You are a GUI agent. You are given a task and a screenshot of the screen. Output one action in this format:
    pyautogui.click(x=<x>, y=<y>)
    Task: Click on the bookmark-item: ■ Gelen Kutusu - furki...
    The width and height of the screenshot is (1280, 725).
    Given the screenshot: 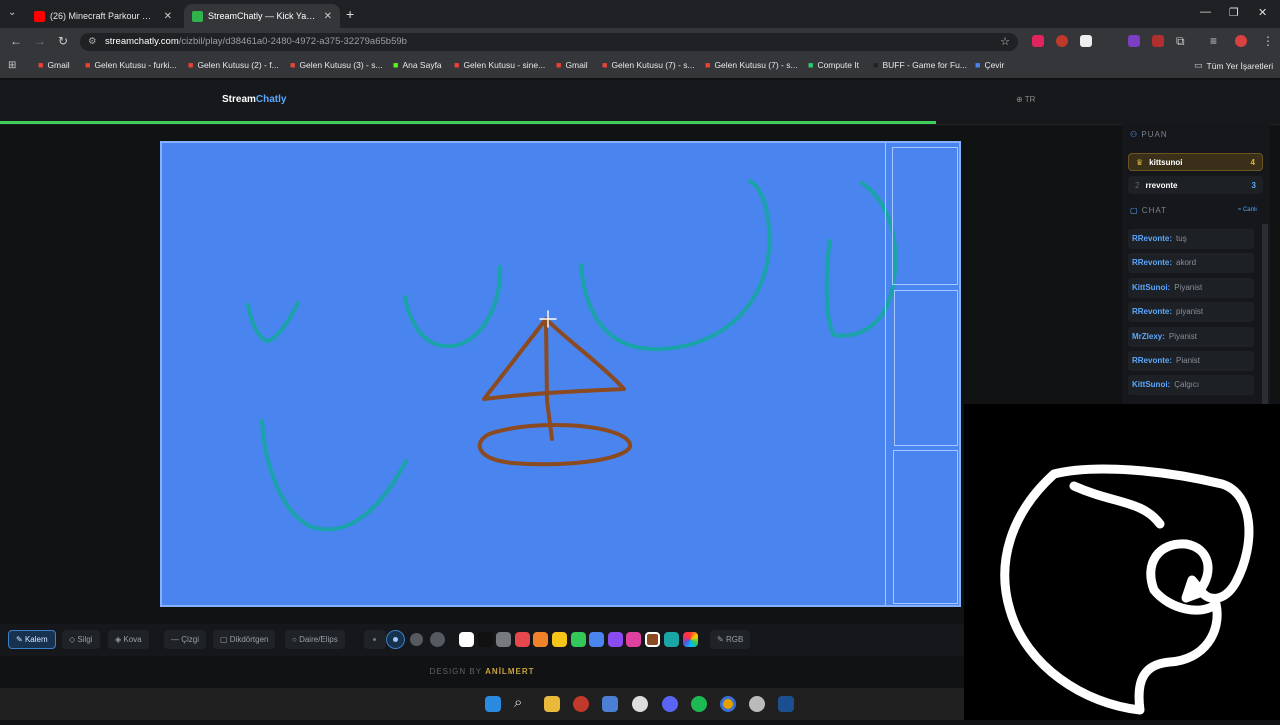 What is the action you would take?
    pyautogui.click(x=131, y=65)
    